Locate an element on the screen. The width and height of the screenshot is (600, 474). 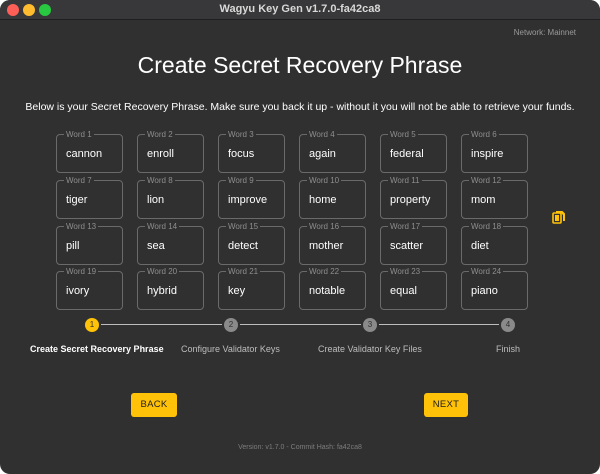
back-button: BACK is located at coordinates (154, 405).